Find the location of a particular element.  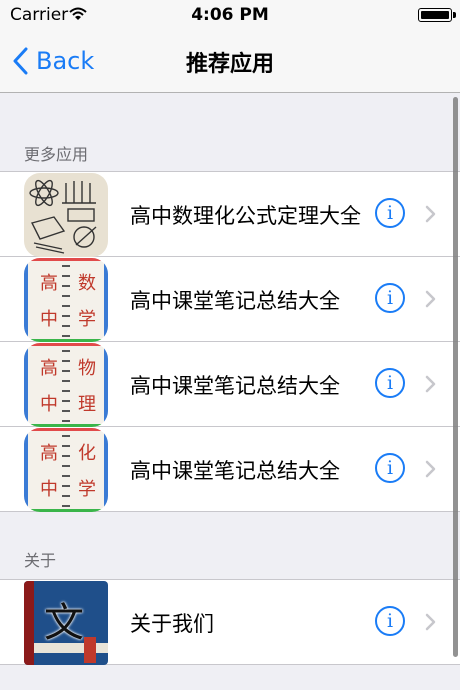

app-row-notes-chemistry: 高 中 化 学 高中课堂笔记总结大全 i is located at coordinates (230, 469).